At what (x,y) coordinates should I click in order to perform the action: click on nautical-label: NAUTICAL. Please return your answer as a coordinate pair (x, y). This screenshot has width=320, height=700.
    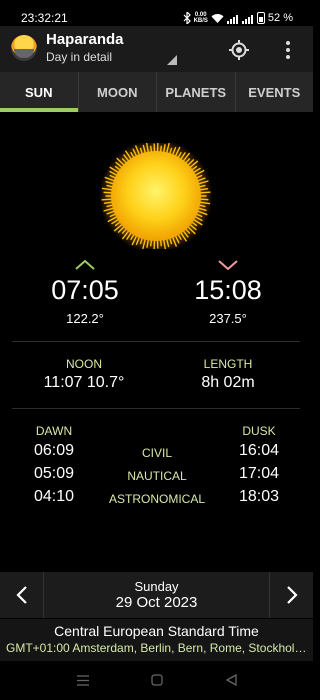
    Looking at the image, I should click on (157, 476).